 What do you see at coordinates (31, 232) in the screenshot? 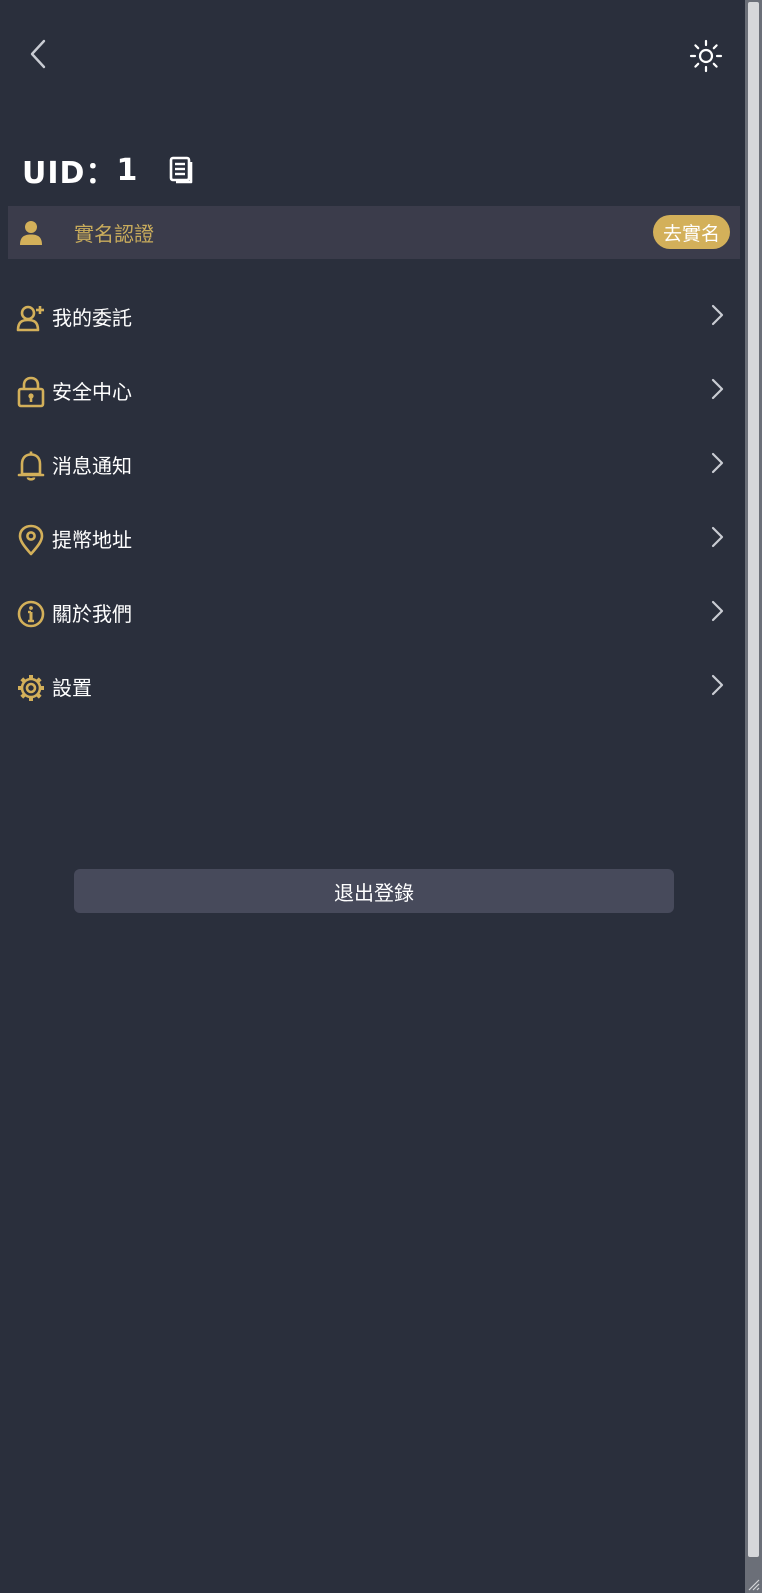
I see `person-icon` at bounding box center [31, 232].